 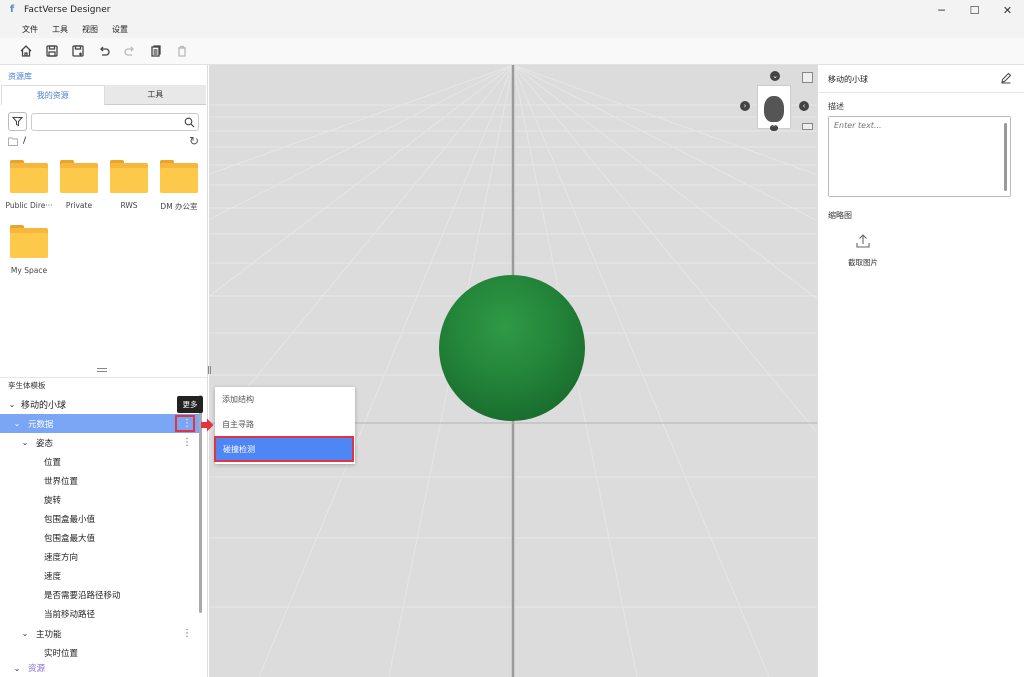 What do you see at coordinates (100, 423) in the screenshot?
I see `tree-node-metadata: ⌄ 元数据 ⋮` at bounding box center [100, 423].